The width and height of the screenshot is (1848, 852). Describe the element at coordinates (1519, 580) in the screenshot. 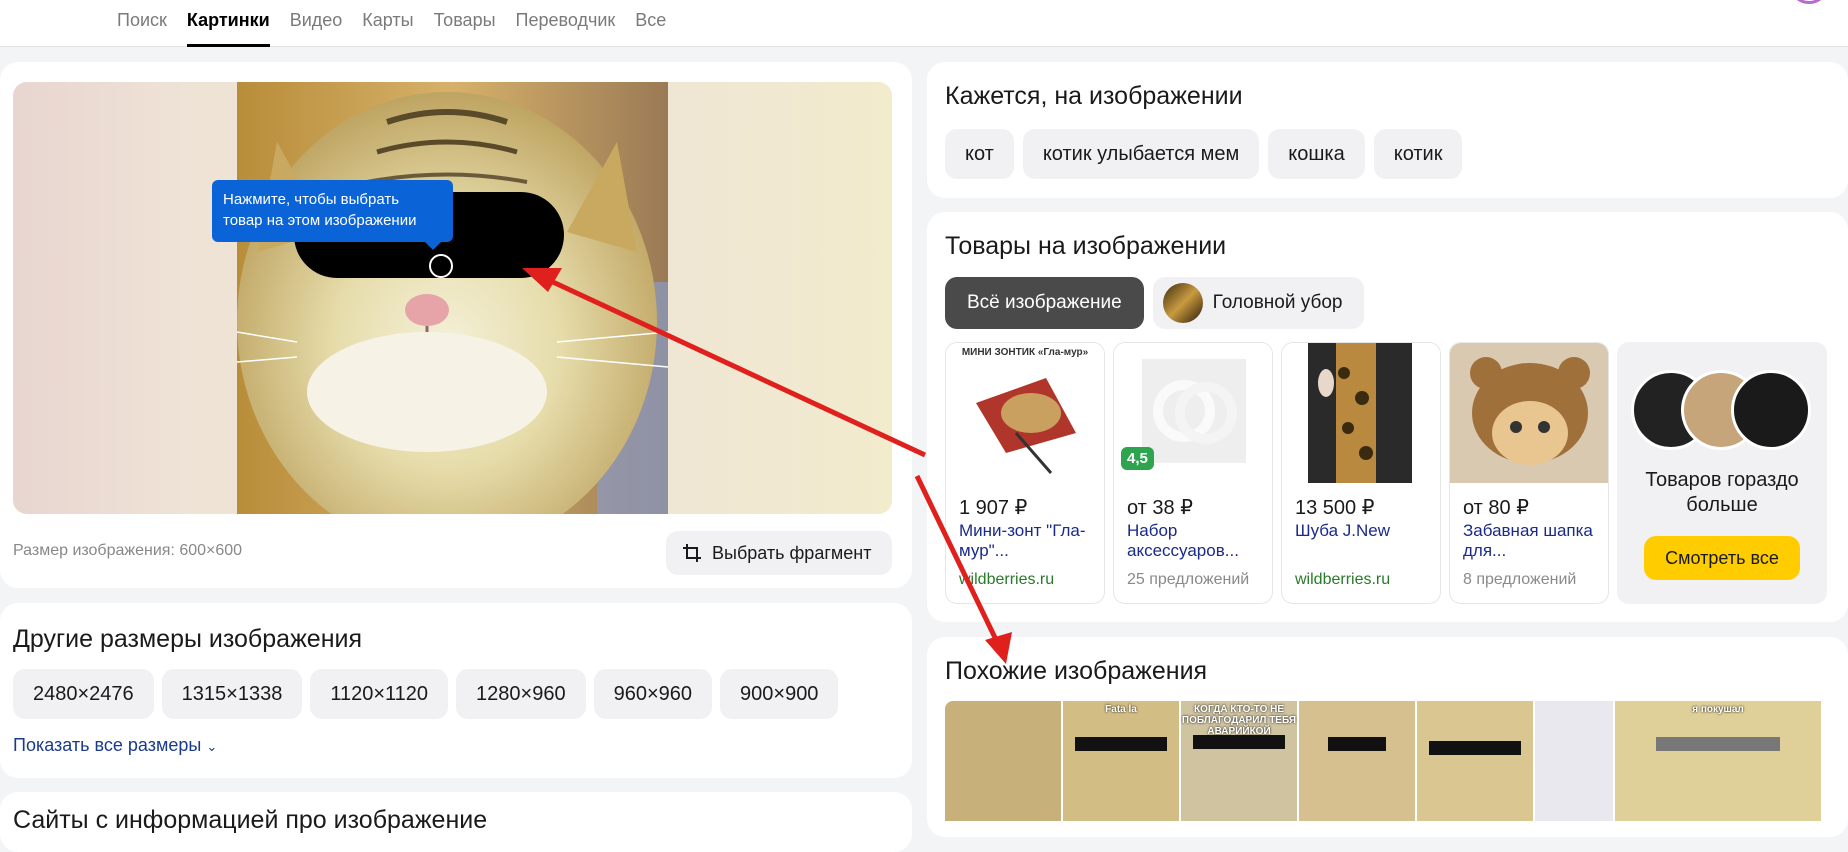

I see `product-offers: 8 предложений` at that location.